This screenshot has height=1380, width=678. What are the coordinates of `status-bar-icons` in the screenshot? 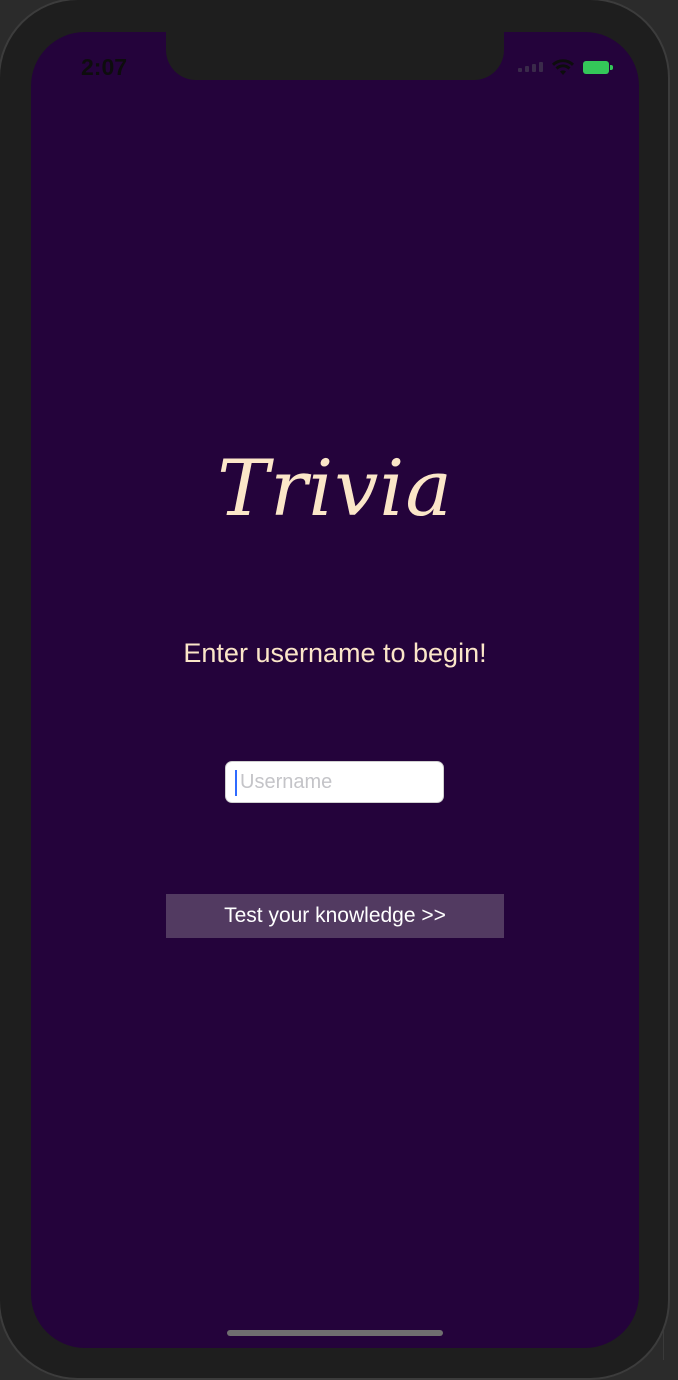 It's located at (565, 67).